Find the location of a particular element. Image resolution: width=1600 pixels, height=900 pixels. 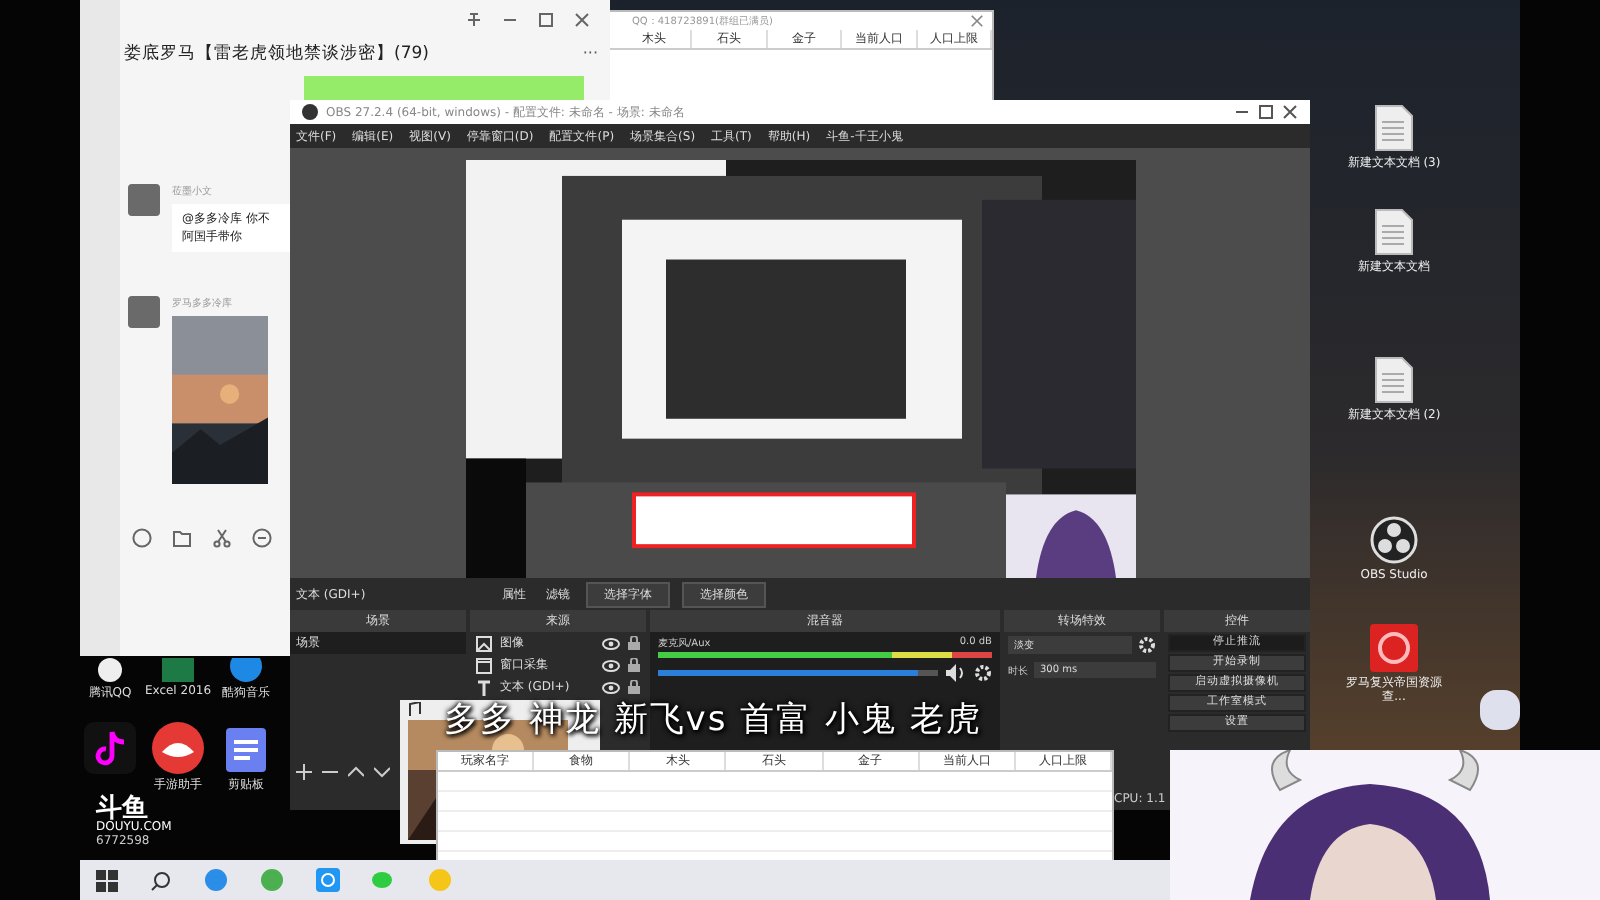

down-icon is located at coordinates (382, 772).